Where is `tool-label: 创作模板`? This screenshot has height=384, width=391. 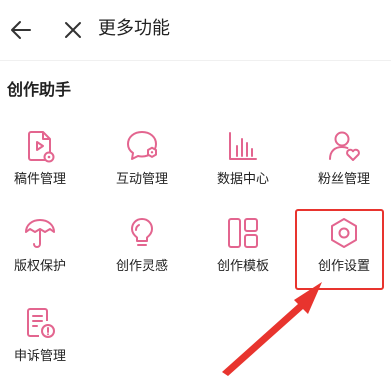
tool-label: 创作模板 is located at coordinates (242, 266).